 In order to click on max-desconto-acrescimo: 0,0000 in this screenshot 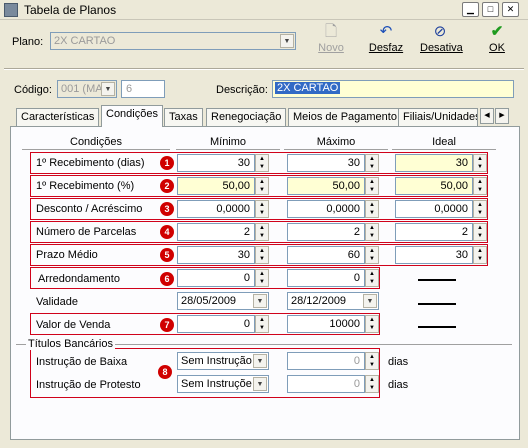, I will do `click(326, 209)`.